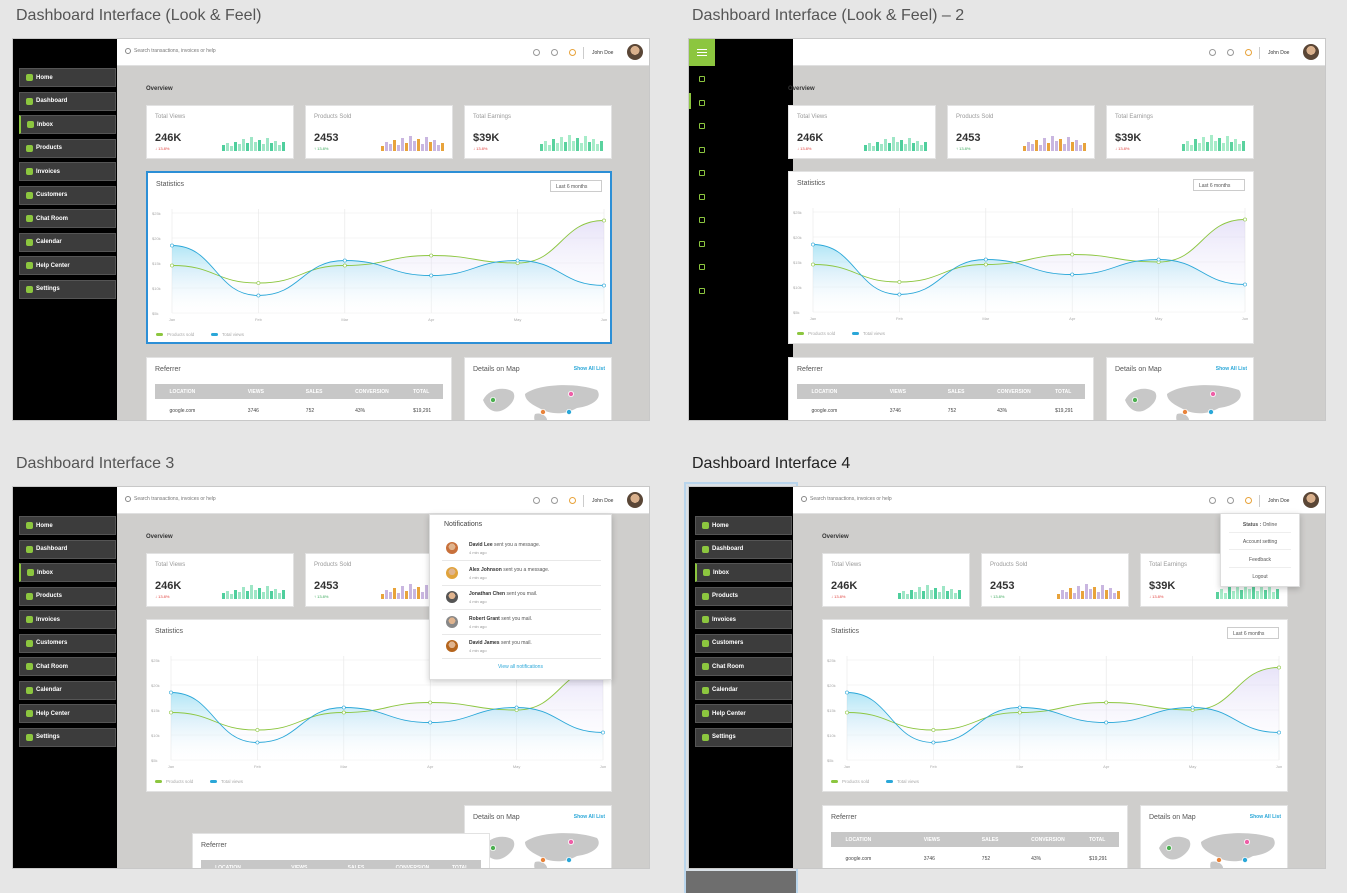 The height and width of the screenshot is (893, 1347). I want to click on status-item: Status : Online, so click(1260, 524).